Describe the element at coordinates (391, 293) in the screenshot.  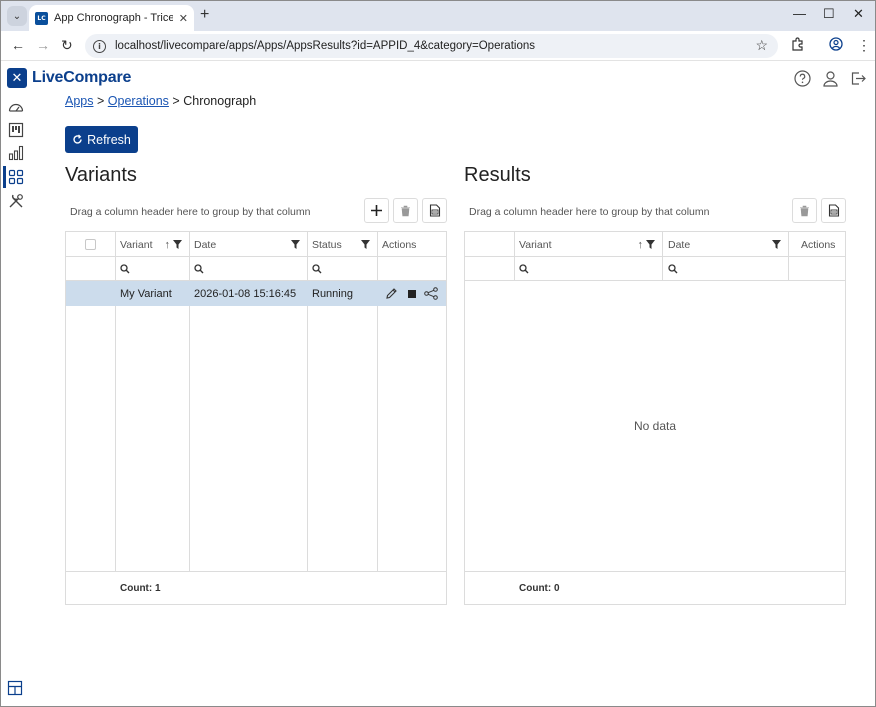
I see `edit-icon` at that location.